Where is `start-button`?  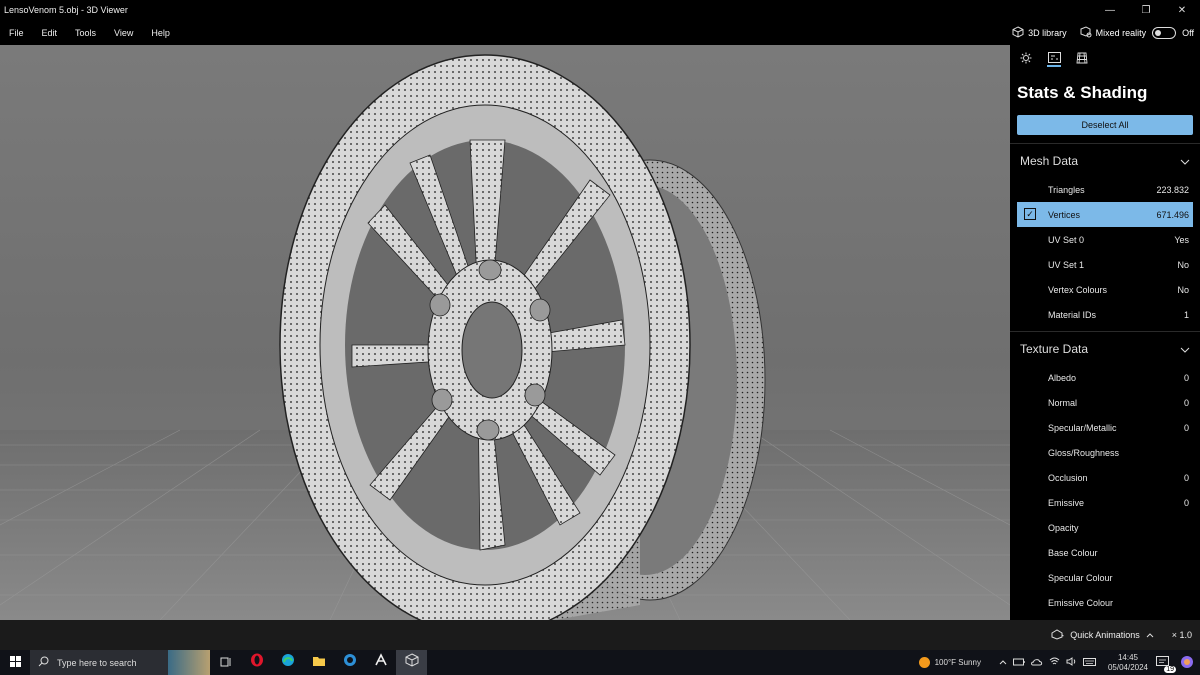
start-button is located at coordinates (15, 662).